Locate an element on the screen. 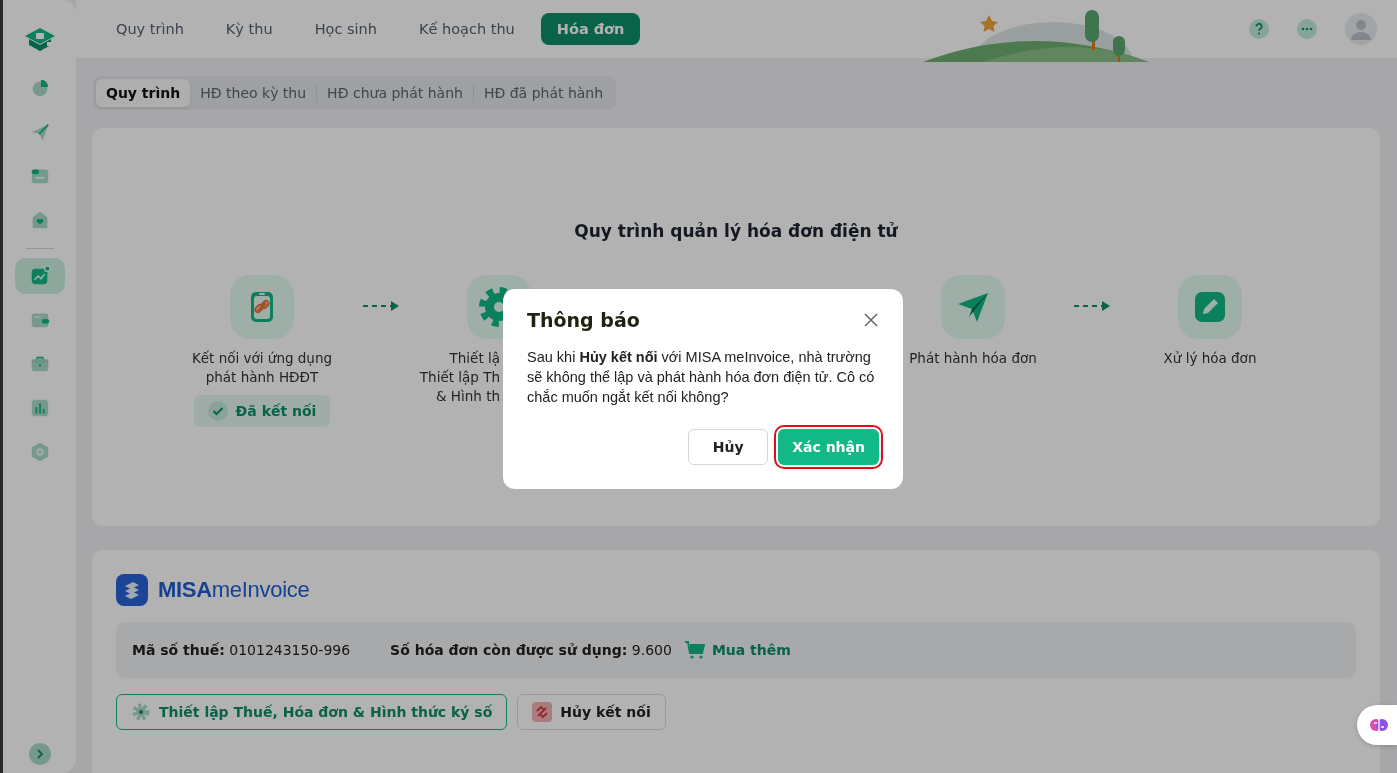 The height and width of the screenshot is (773, 1397). gear-icon is located at coordinates (141, 712).